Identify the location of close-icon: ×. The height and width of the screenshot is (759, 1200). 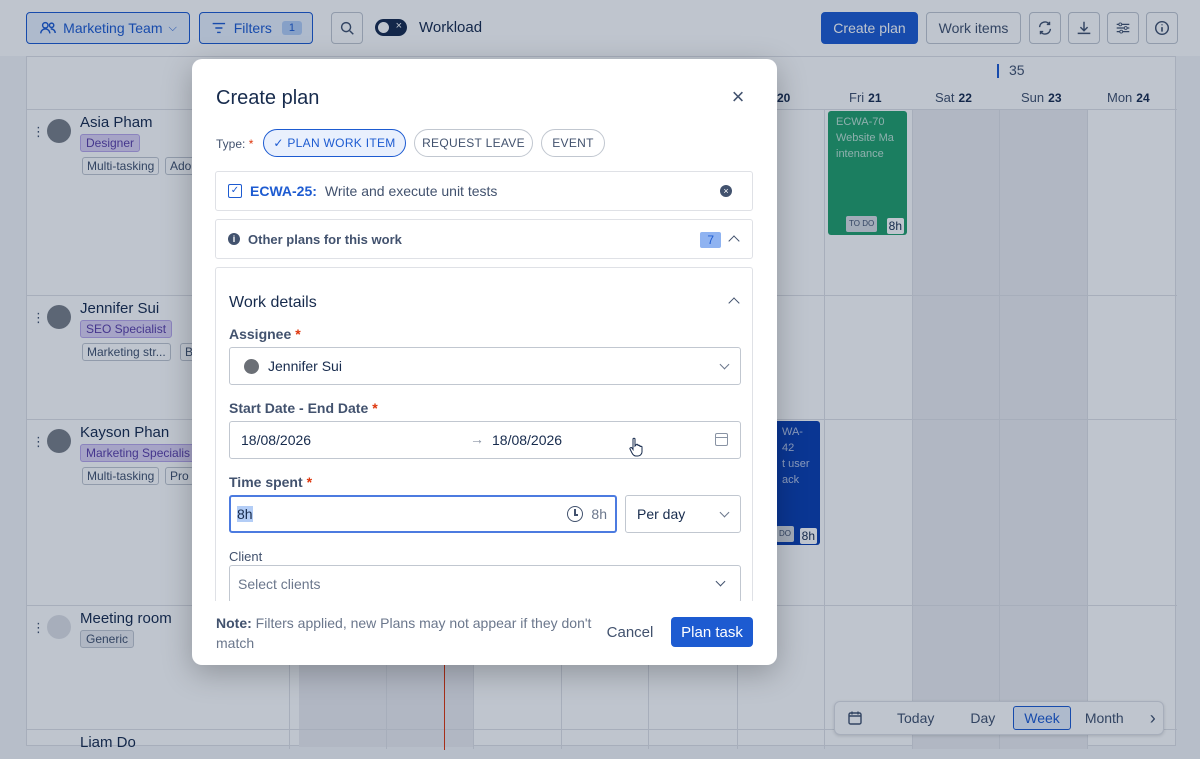
(738, 97).